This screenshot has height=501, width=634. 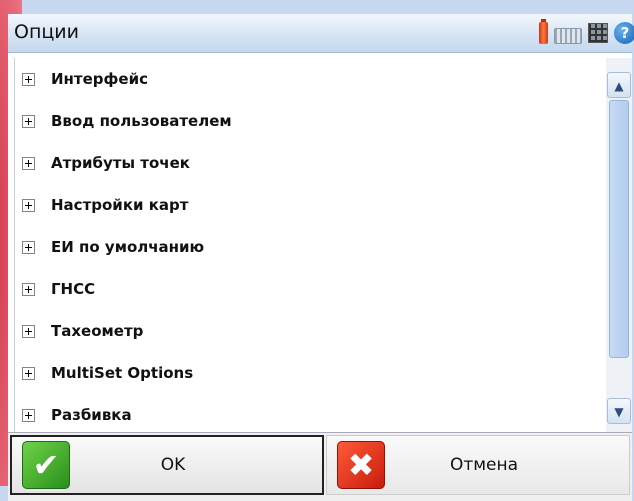 What do you see at coordinates (141, 121) in the screenshot?
I see `tree-item-label: Ввод пользователем` at bounding box center [141, 121].